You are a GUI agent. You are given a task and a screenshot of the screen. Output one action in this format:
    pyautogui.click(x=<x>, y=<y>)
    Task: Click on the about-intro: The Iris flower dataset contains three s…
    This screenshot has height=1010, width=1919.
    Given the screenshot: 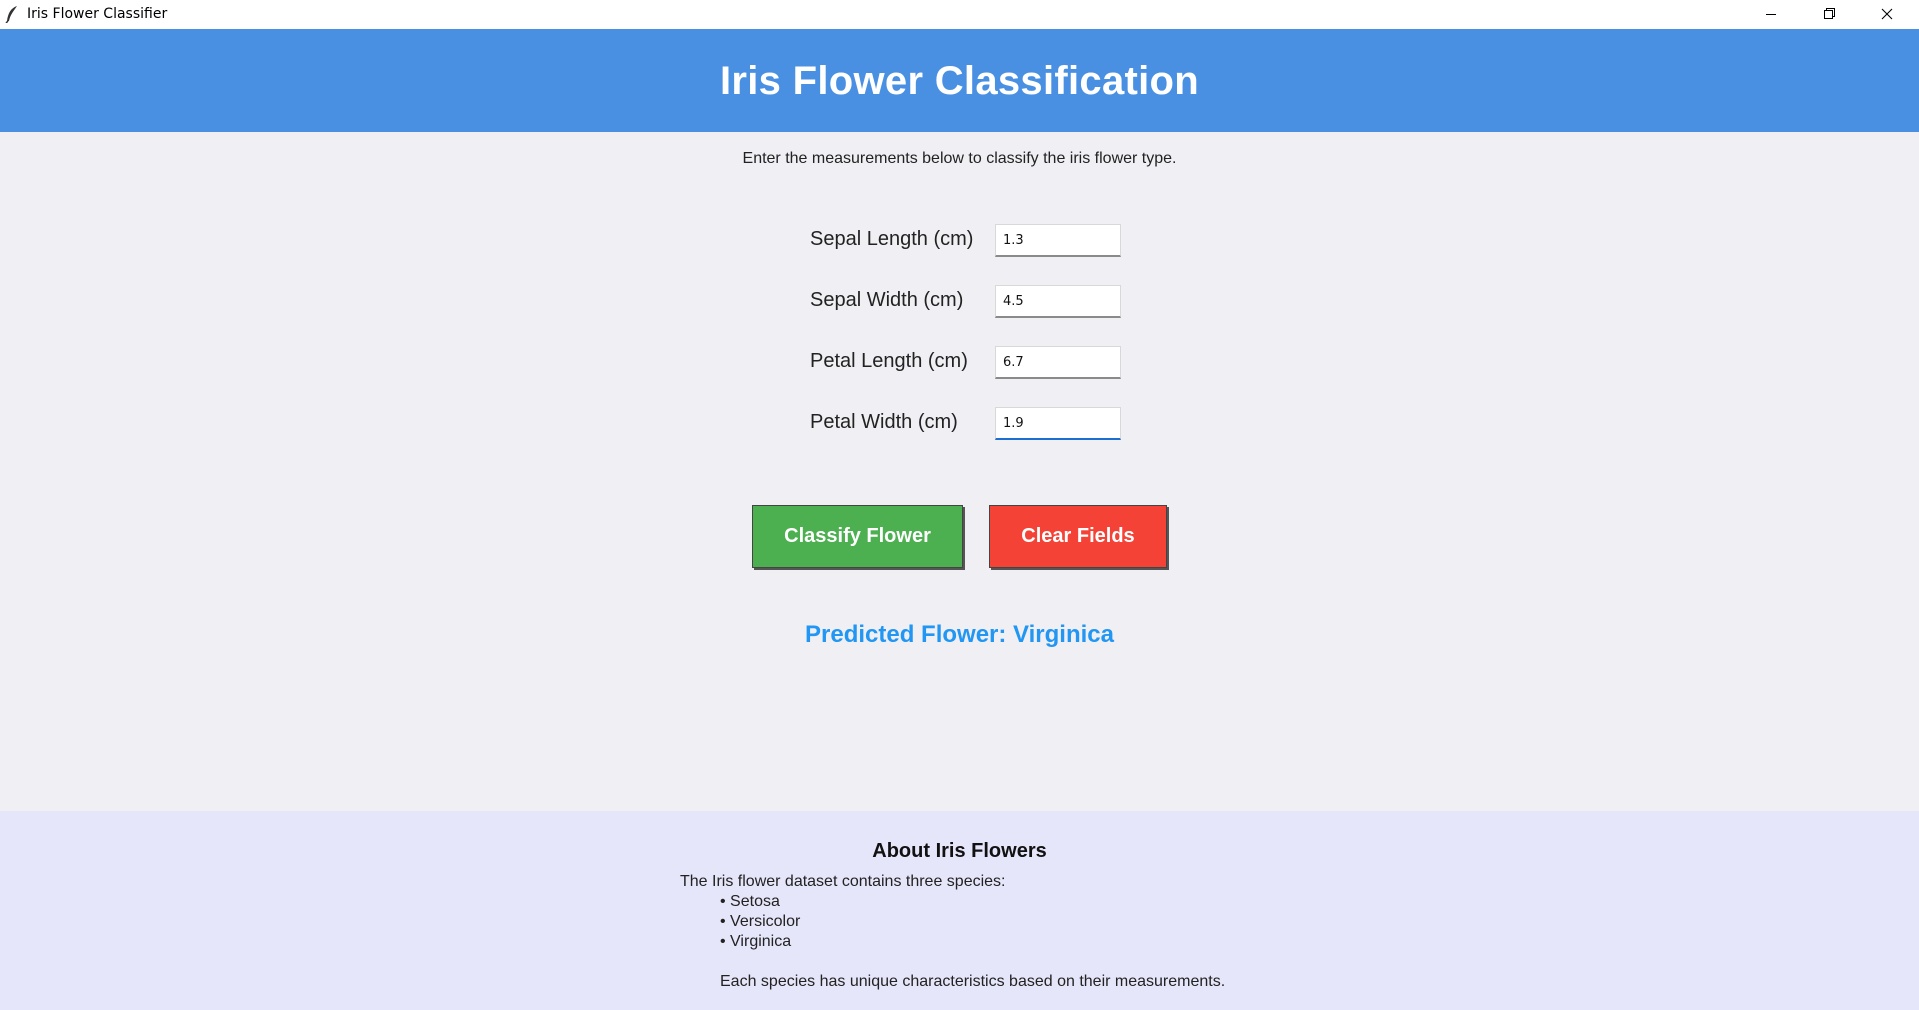 What is the action you would take?
    pyautogui.click(x=843, y=881)
    